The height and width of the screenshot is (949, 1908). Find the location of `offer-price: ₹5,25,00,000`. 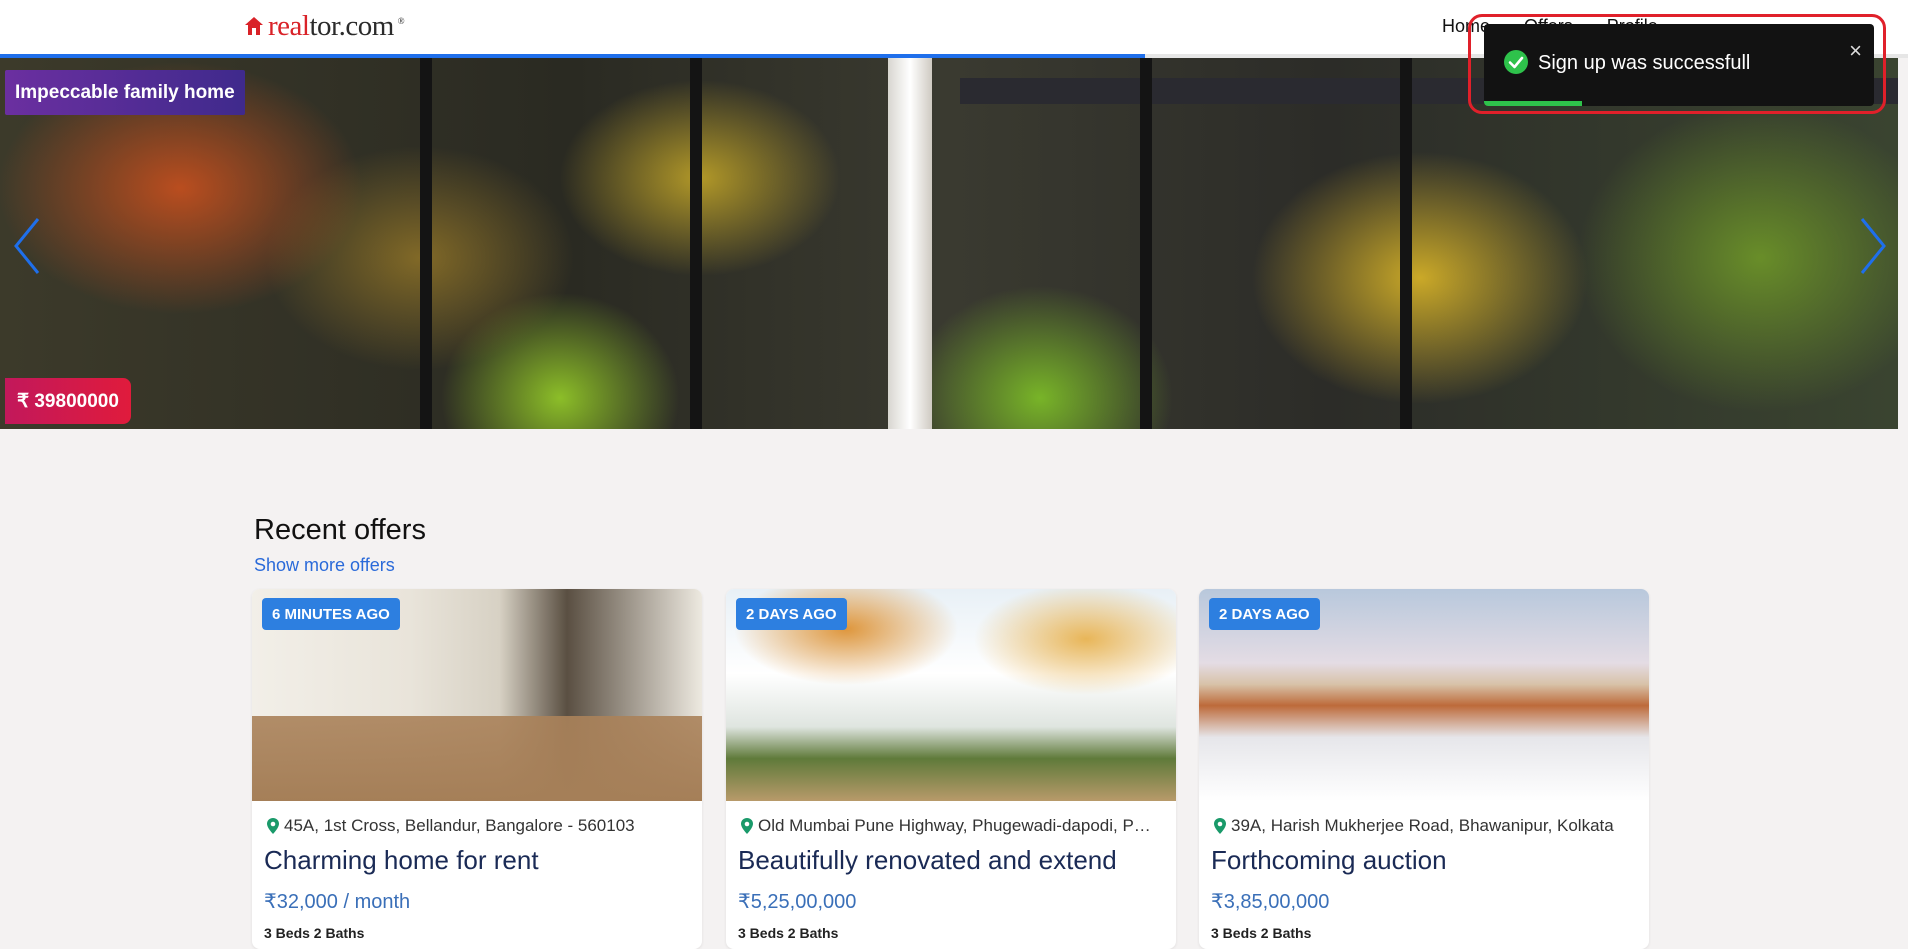

offer-price: ₹5,25,00,000 is located at coordinates (797, 902).